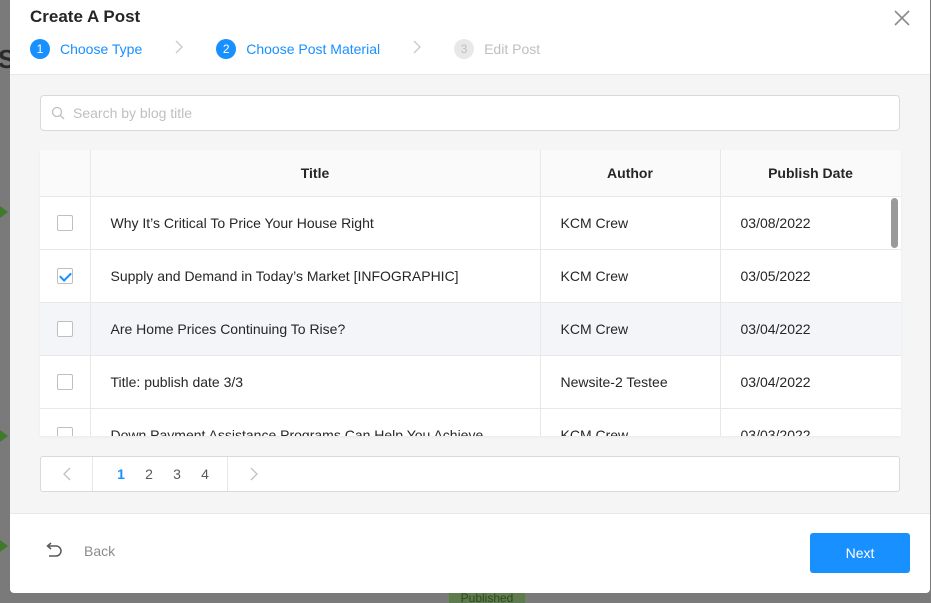 This screenshot has height=603, width=931. What do you see at coordinates (205, 474) in the screenshot?
I see `pagination-page-4: 4` at bounding box center [205, 474].